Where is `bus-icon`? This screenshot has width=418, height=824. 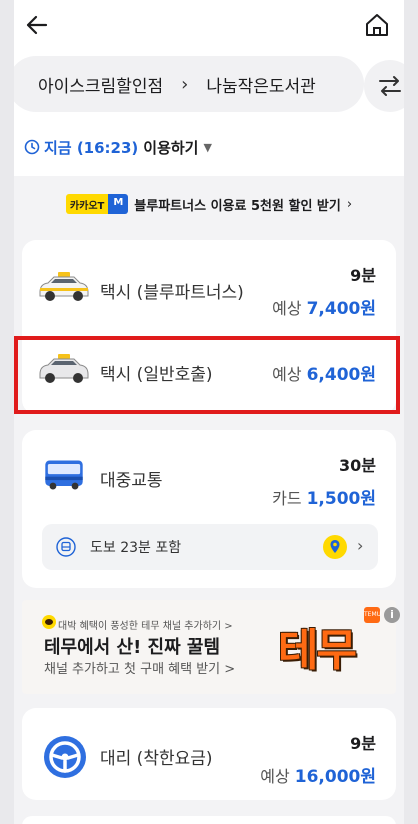
bus-icon is located at coordinates (64, 475).